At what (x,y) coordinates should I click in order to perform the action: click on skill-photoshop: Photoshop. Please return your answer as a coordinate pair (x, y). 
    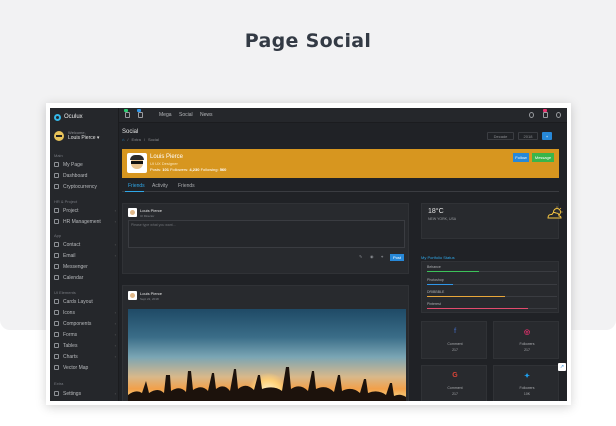
    Looking at the image, I should click on (492, 281).